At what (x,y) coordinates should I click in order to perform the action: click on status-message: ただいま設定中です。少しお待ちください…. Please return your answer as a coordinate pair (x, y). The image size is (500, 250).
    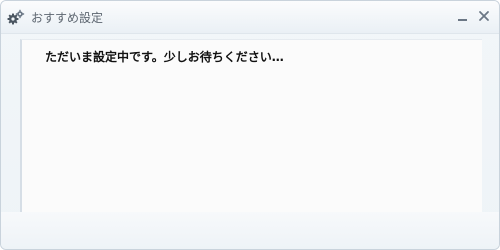
    Looking at the image, I should click on (164, 57).